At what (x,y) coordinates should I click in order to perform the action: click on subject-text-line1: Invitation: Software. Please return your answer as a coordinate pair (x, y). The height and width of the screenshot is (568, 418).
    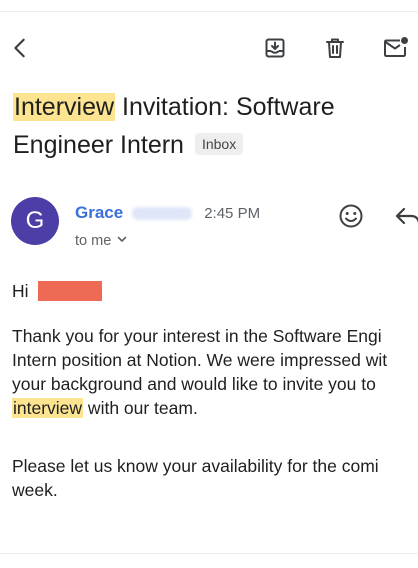
    Looking at the image, I should click on (225, 107).